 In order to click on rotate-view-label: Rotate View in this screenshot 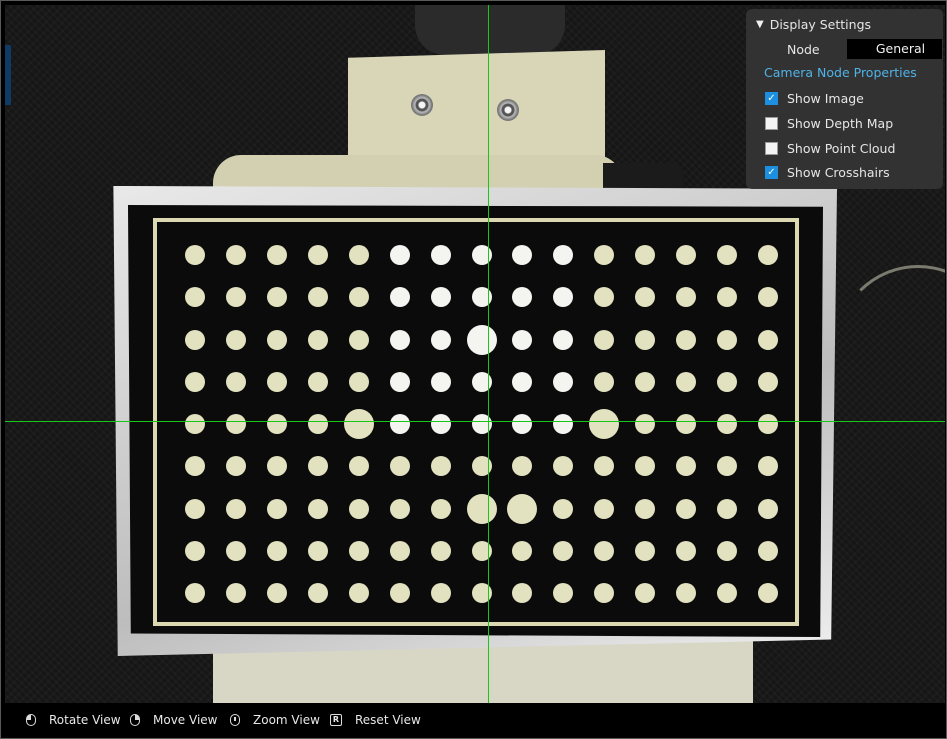, I will do `click(85, 720)`.